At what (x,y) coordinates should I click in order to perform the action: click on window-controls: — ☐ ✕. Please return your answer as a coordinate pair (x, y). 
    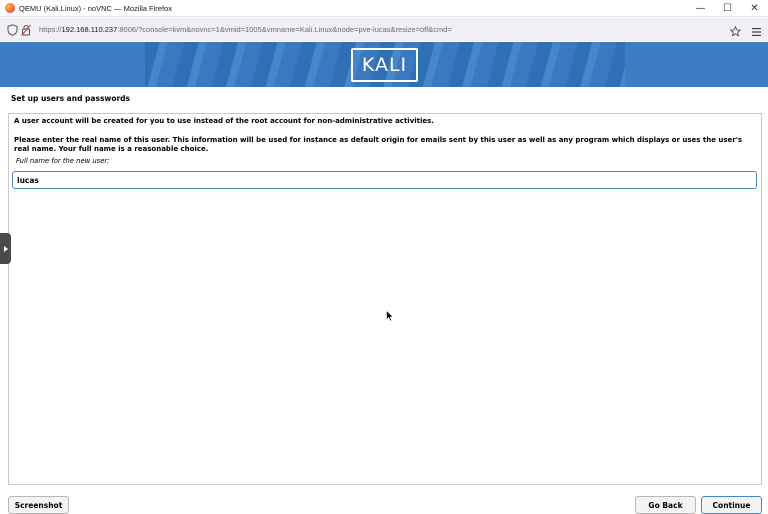
    Looking at the image, I should click on (727, 8).